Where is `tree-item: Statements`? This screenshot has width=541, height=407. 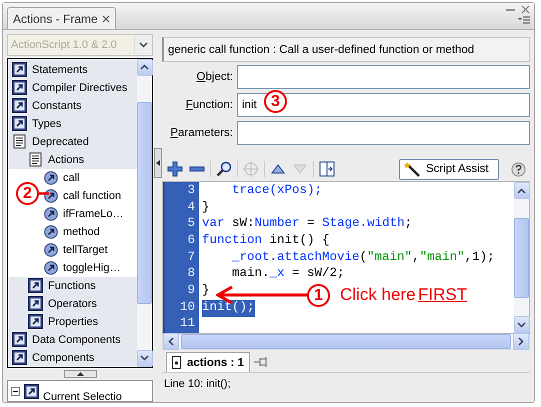
tree-item: Statements is located at coordinates (50, 69).